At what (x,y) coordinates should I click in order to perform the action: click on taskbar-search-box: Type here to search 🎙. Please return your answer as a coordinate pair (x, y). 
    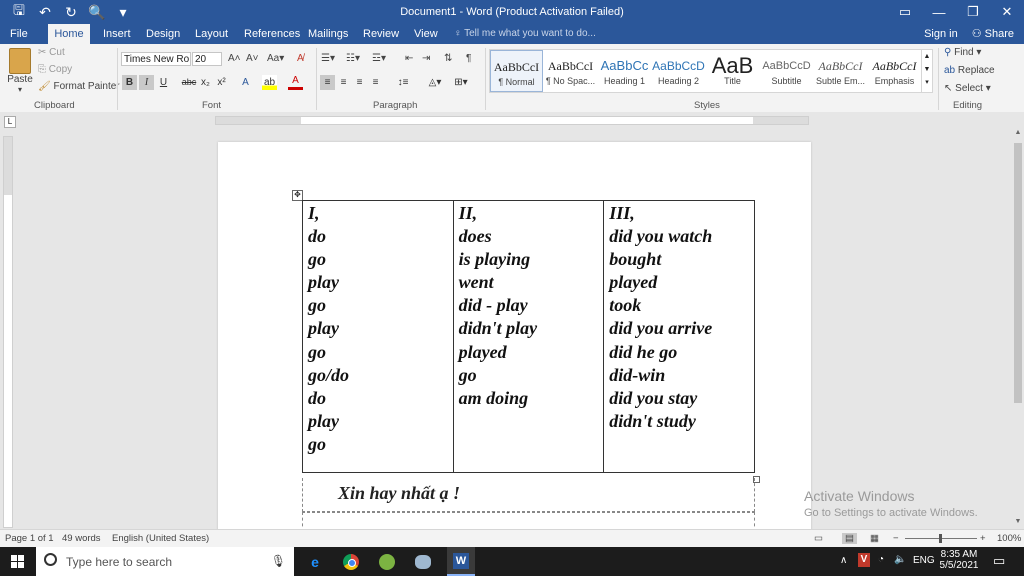
    Looking at the image, I should click on (165, 561).